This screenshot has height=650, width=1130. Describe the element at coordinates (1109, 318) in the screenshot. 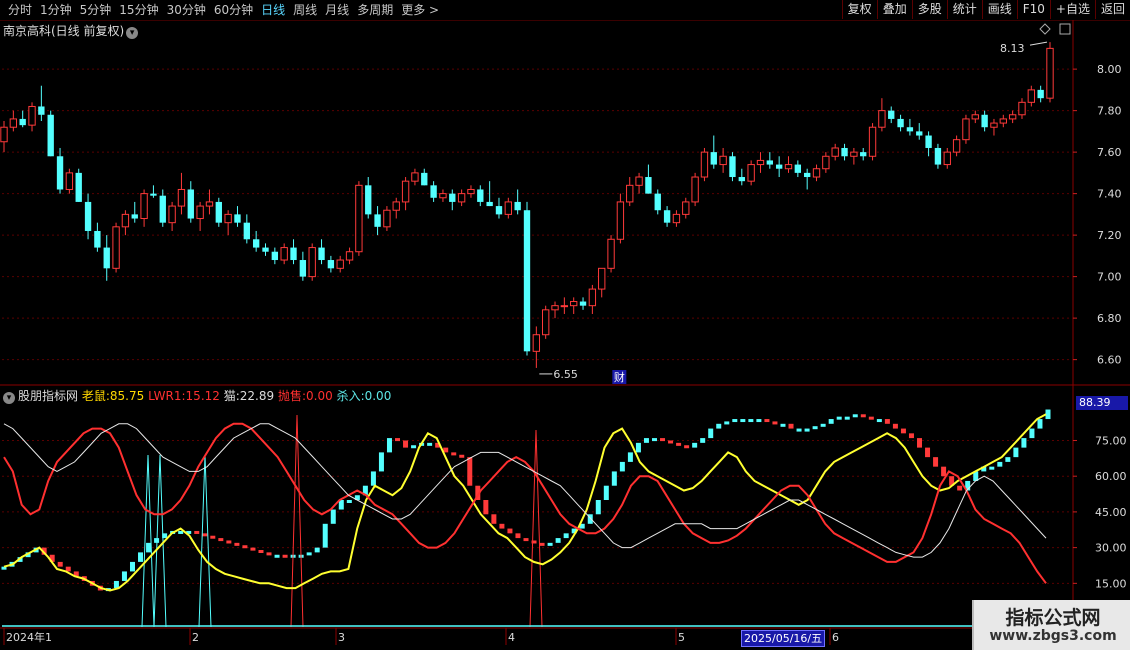

I see `price-tick-label: 6.80` at that location.